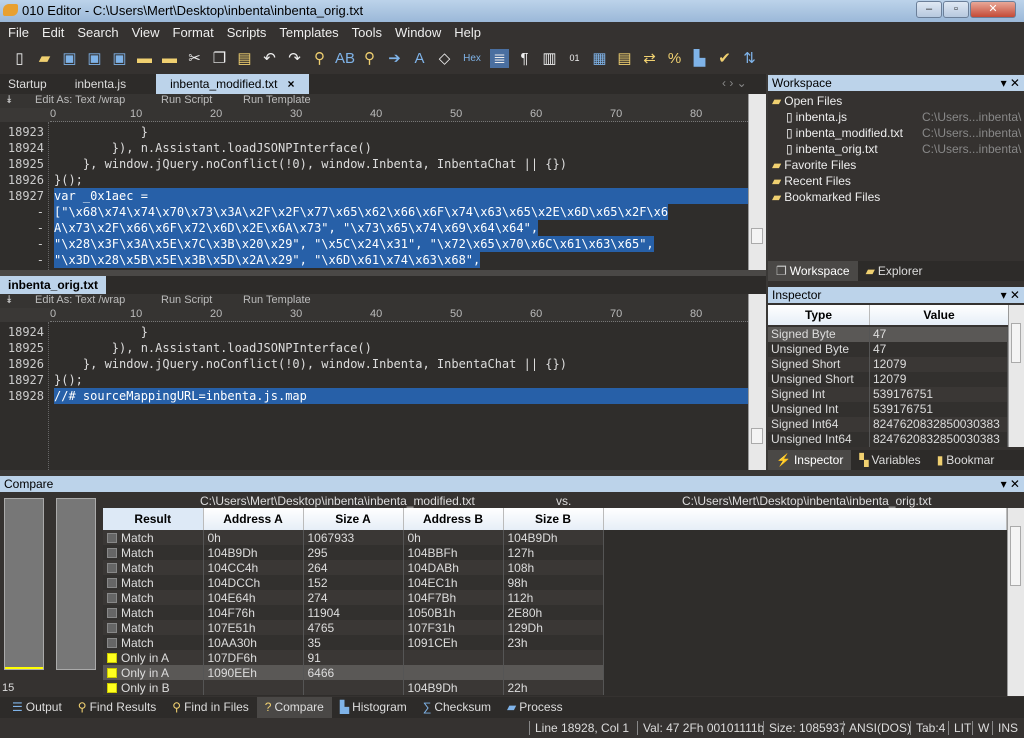 Image resolution: width=1024 pixels, height=738 pixels. I want to click on menu-edit: Edit, so click(57, 32).